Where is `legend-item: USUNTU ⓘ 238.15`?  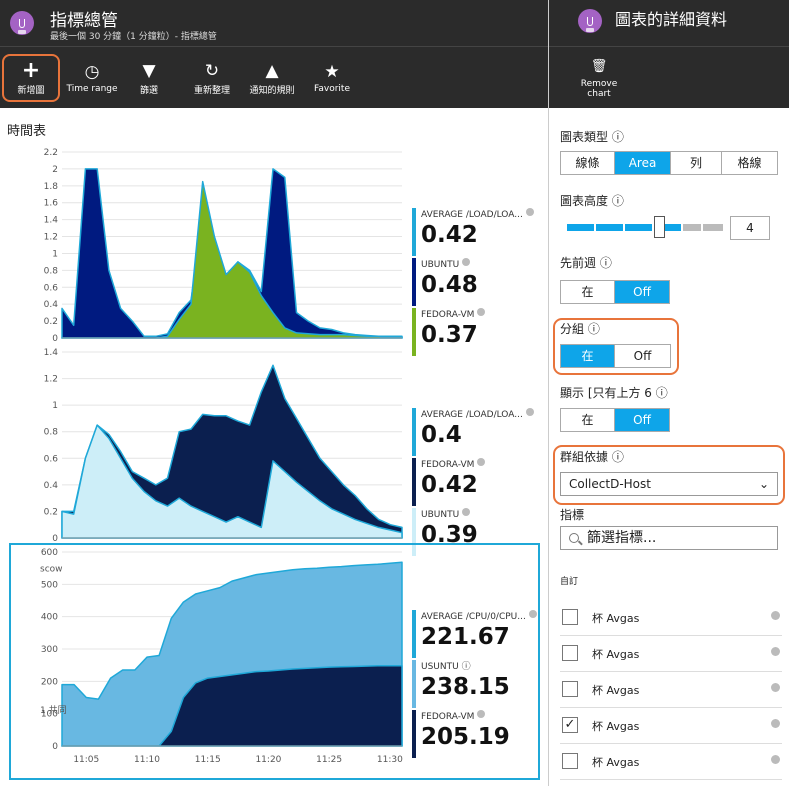
legend-item: USUNTU ⓘ 238.15 is located at coordinates (474, 685).